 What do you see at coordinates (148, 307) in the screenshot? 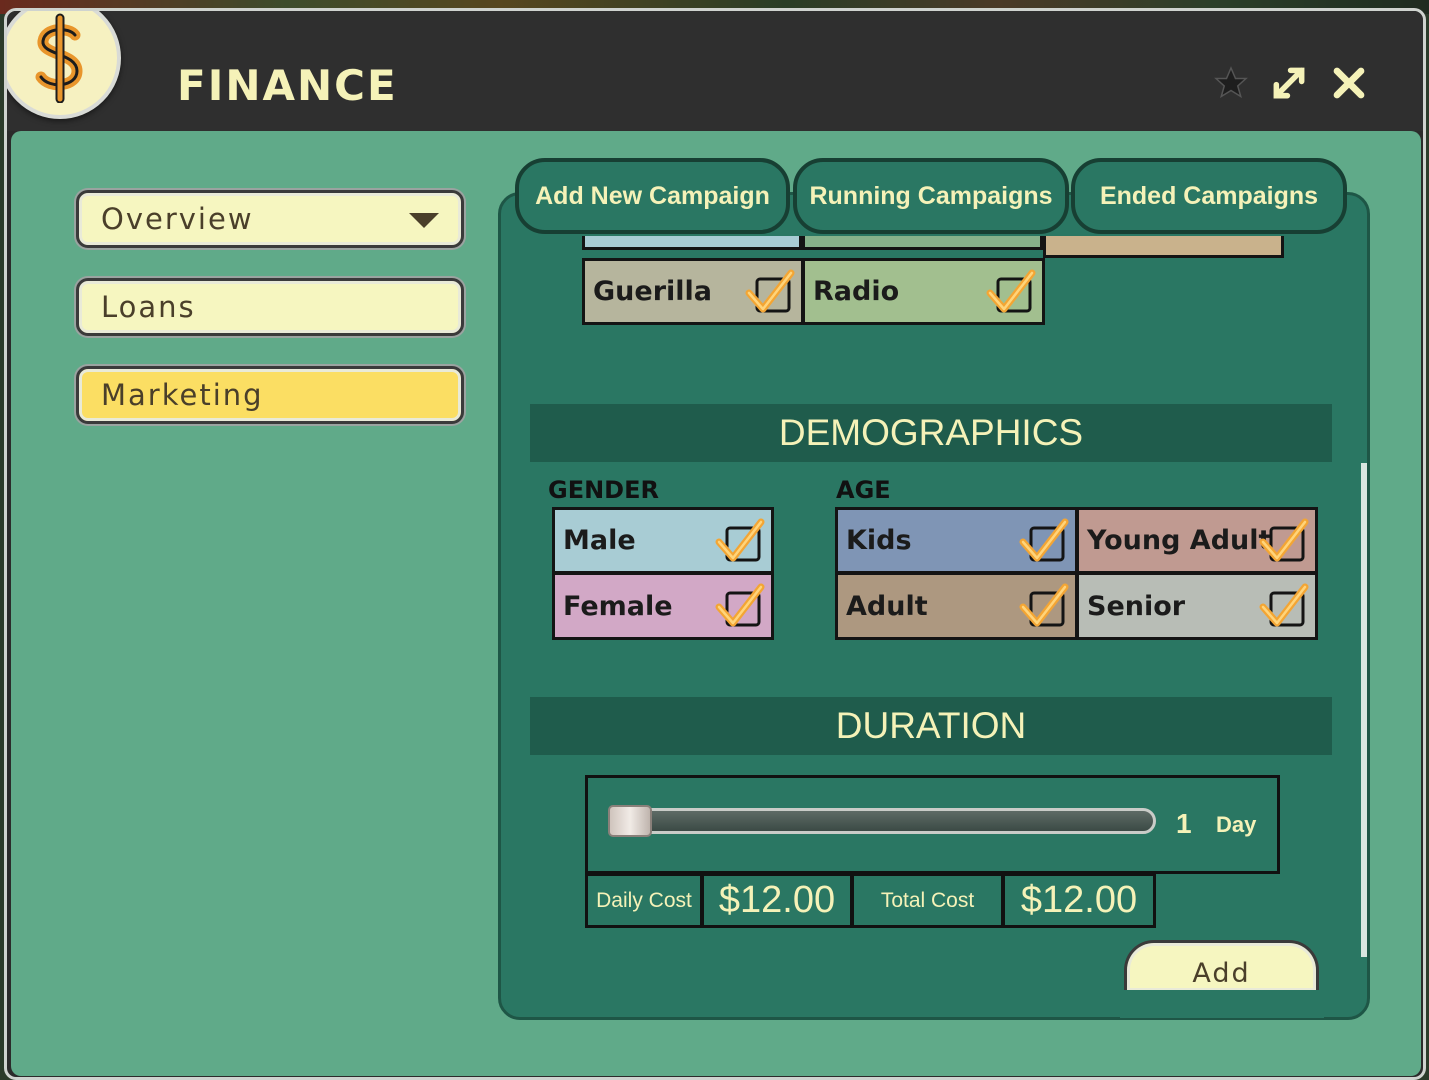
I see `sidebar-item-label: Loans` at bounding box center [148, 307].